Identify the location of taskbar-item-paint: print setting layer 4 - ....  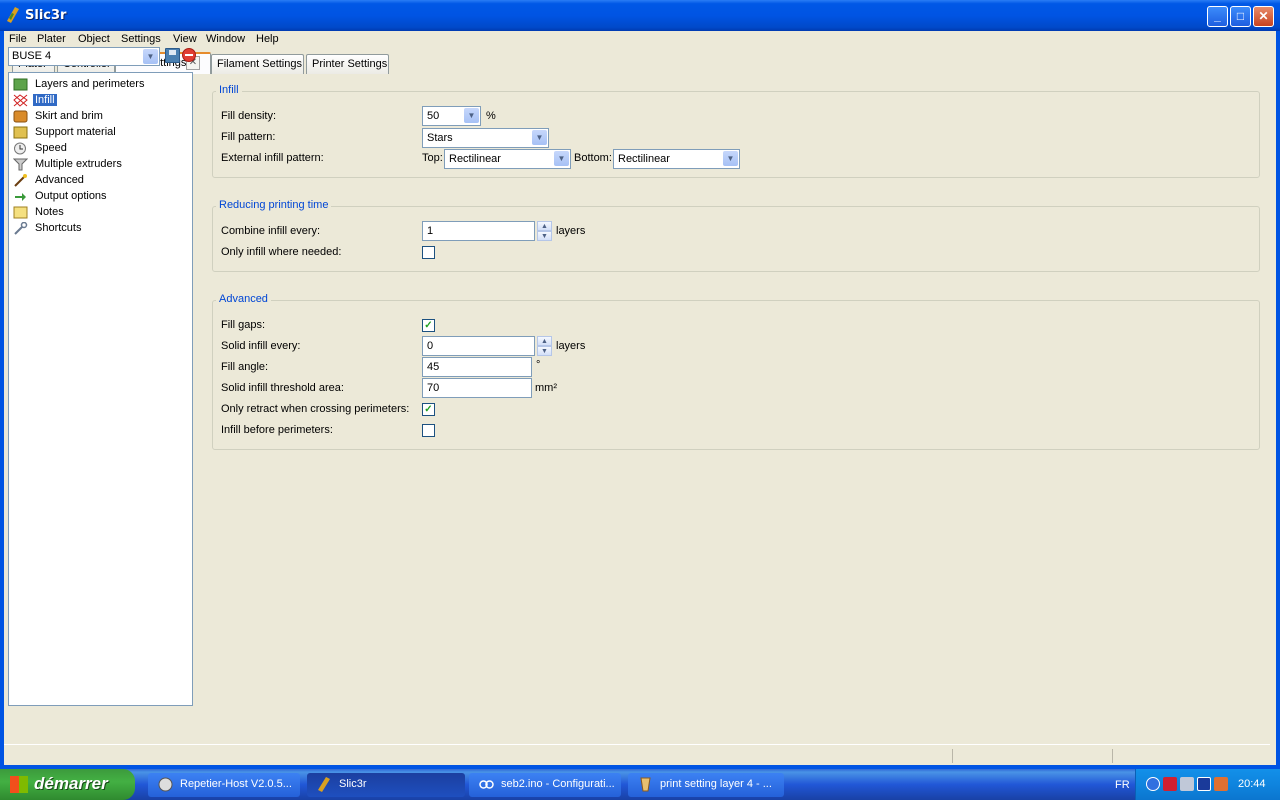
(706, 785).